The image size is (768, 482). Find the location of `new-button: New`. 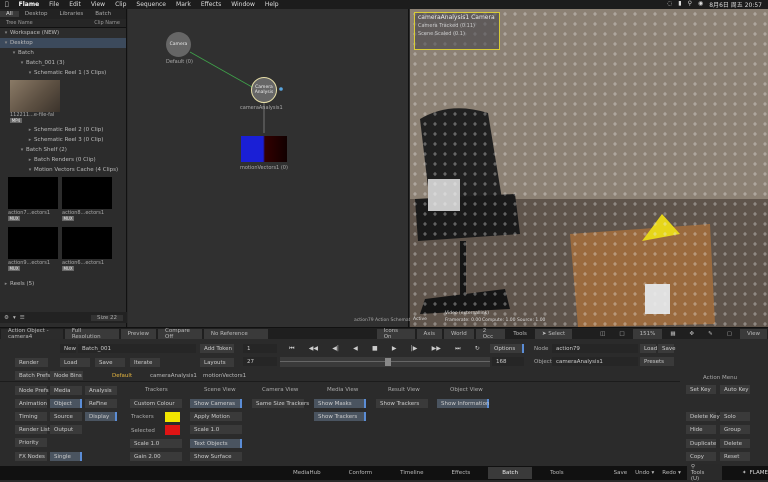

new-button: New is located at coordinates (68, 348).